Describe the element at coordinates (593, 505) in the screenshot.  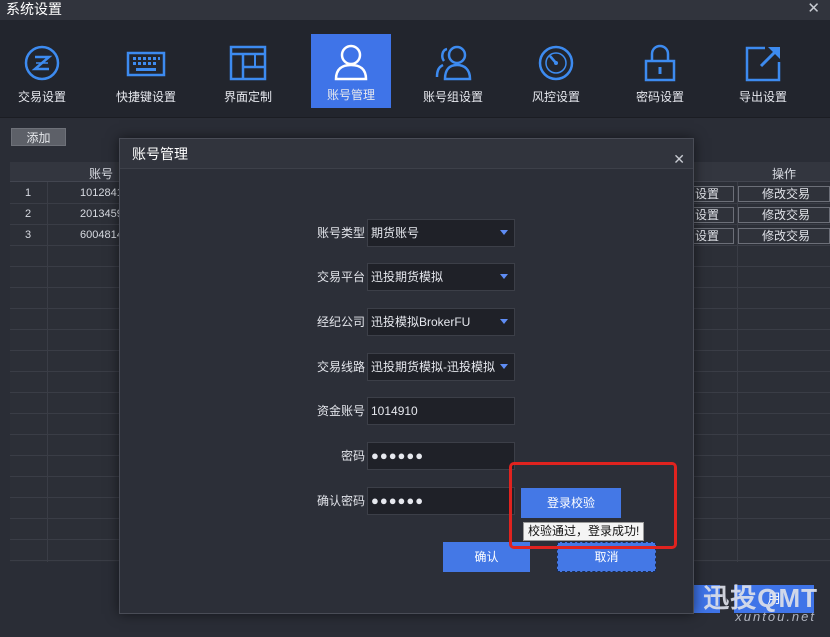
I see `highlight-annotation` at that location.